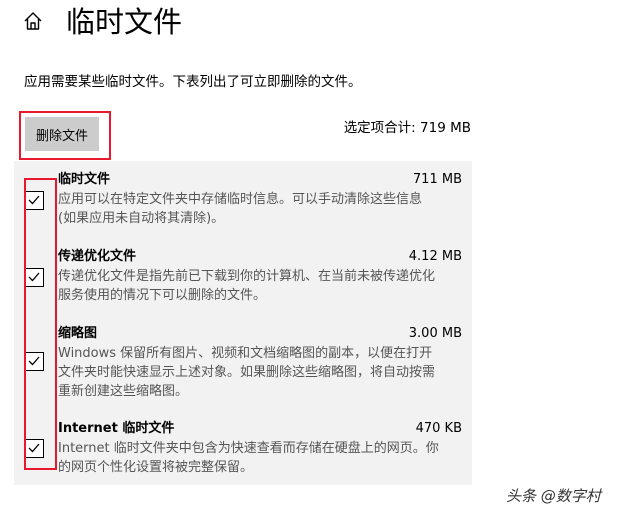 Image resolution: width=619 pixels, height=519 pixels. Describe the element at coordinates (116, 428) in the screenshot. I see `item-name: Internet 临时文件` at that location.